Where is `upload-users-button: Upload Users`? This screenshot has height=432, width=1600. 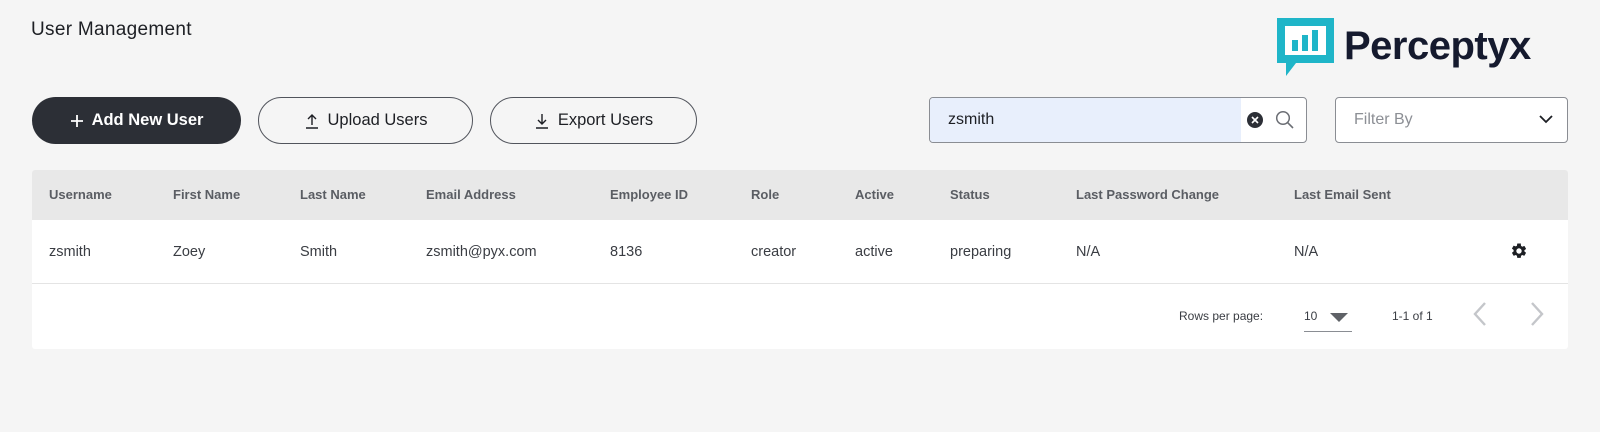 upload-users-button: Upload Users is located at coordinates (365, 120).